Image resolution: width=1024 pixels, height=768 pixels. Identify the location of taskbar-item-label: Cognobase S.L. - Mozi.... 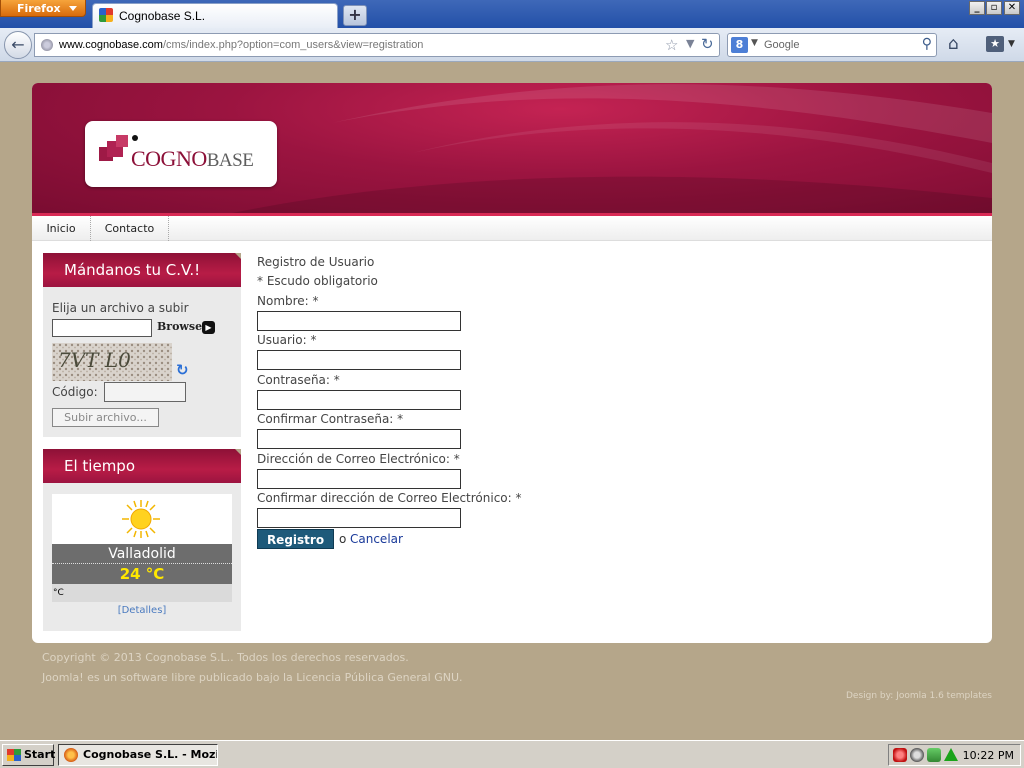
(150, 754).